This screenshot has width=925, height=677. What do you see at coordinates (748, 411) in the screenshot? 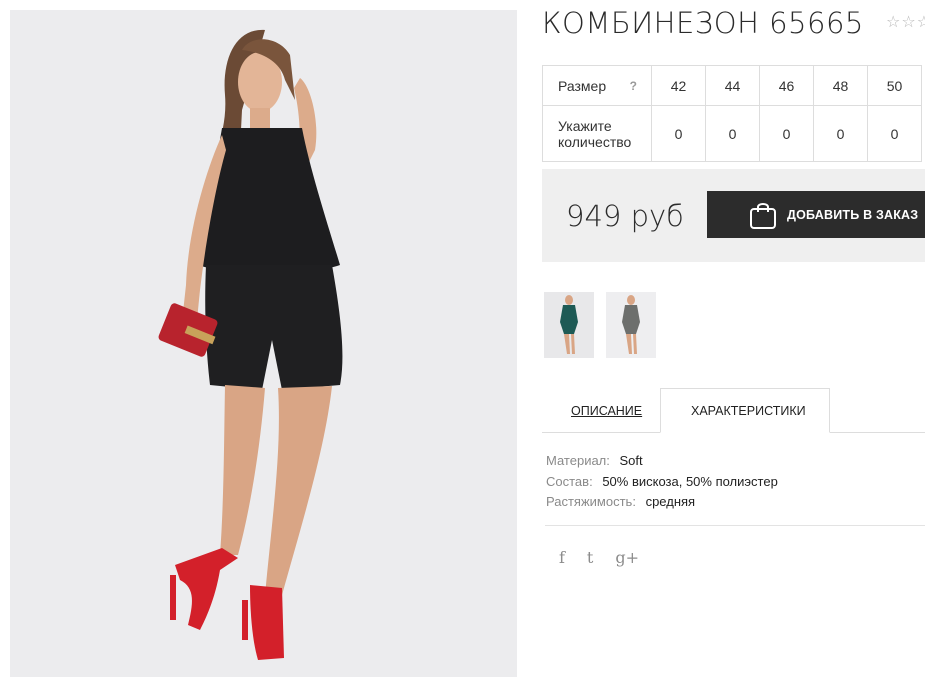
I see `tab-characteristics: ХАРАКТЕРИСТИКИ` at bounding box center [748, 411].